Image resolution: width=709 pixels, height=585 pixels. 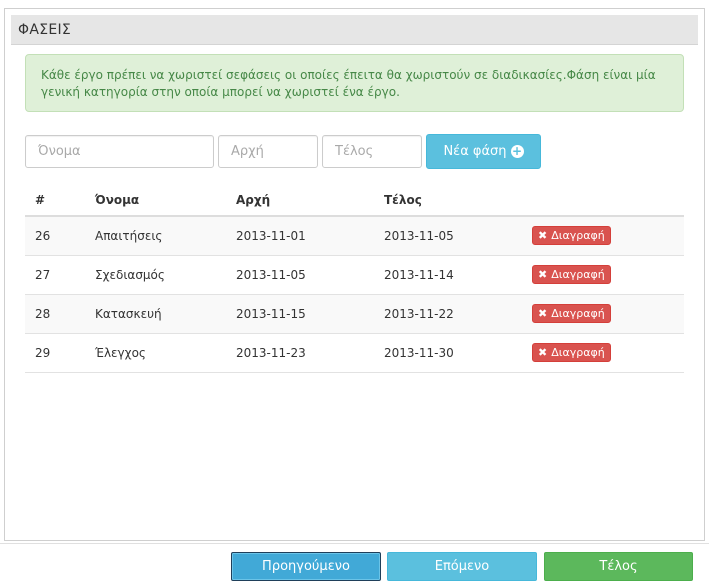 I want to click on new-phase-button: Νέα φάση +, so click(x=483, y=151).